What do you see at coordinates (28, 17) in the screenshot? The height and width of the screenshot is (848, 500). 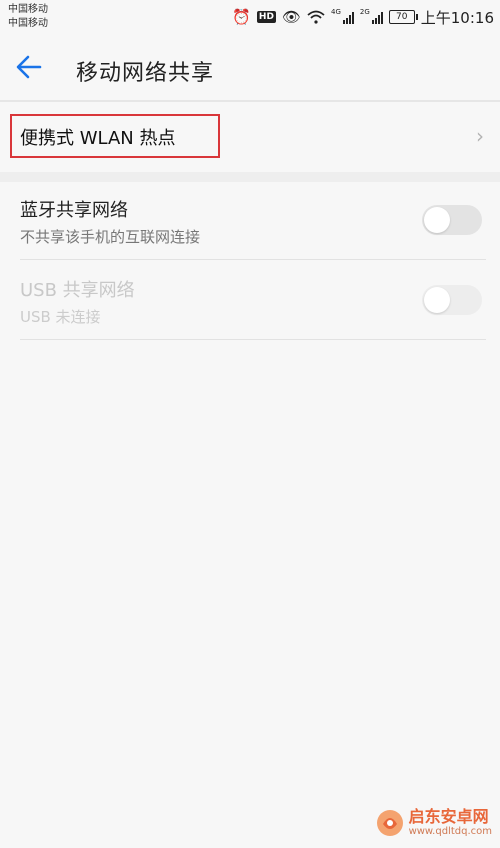 I see `carrier-info: 中国移动 中国移动` at bounding box center [28, 17].